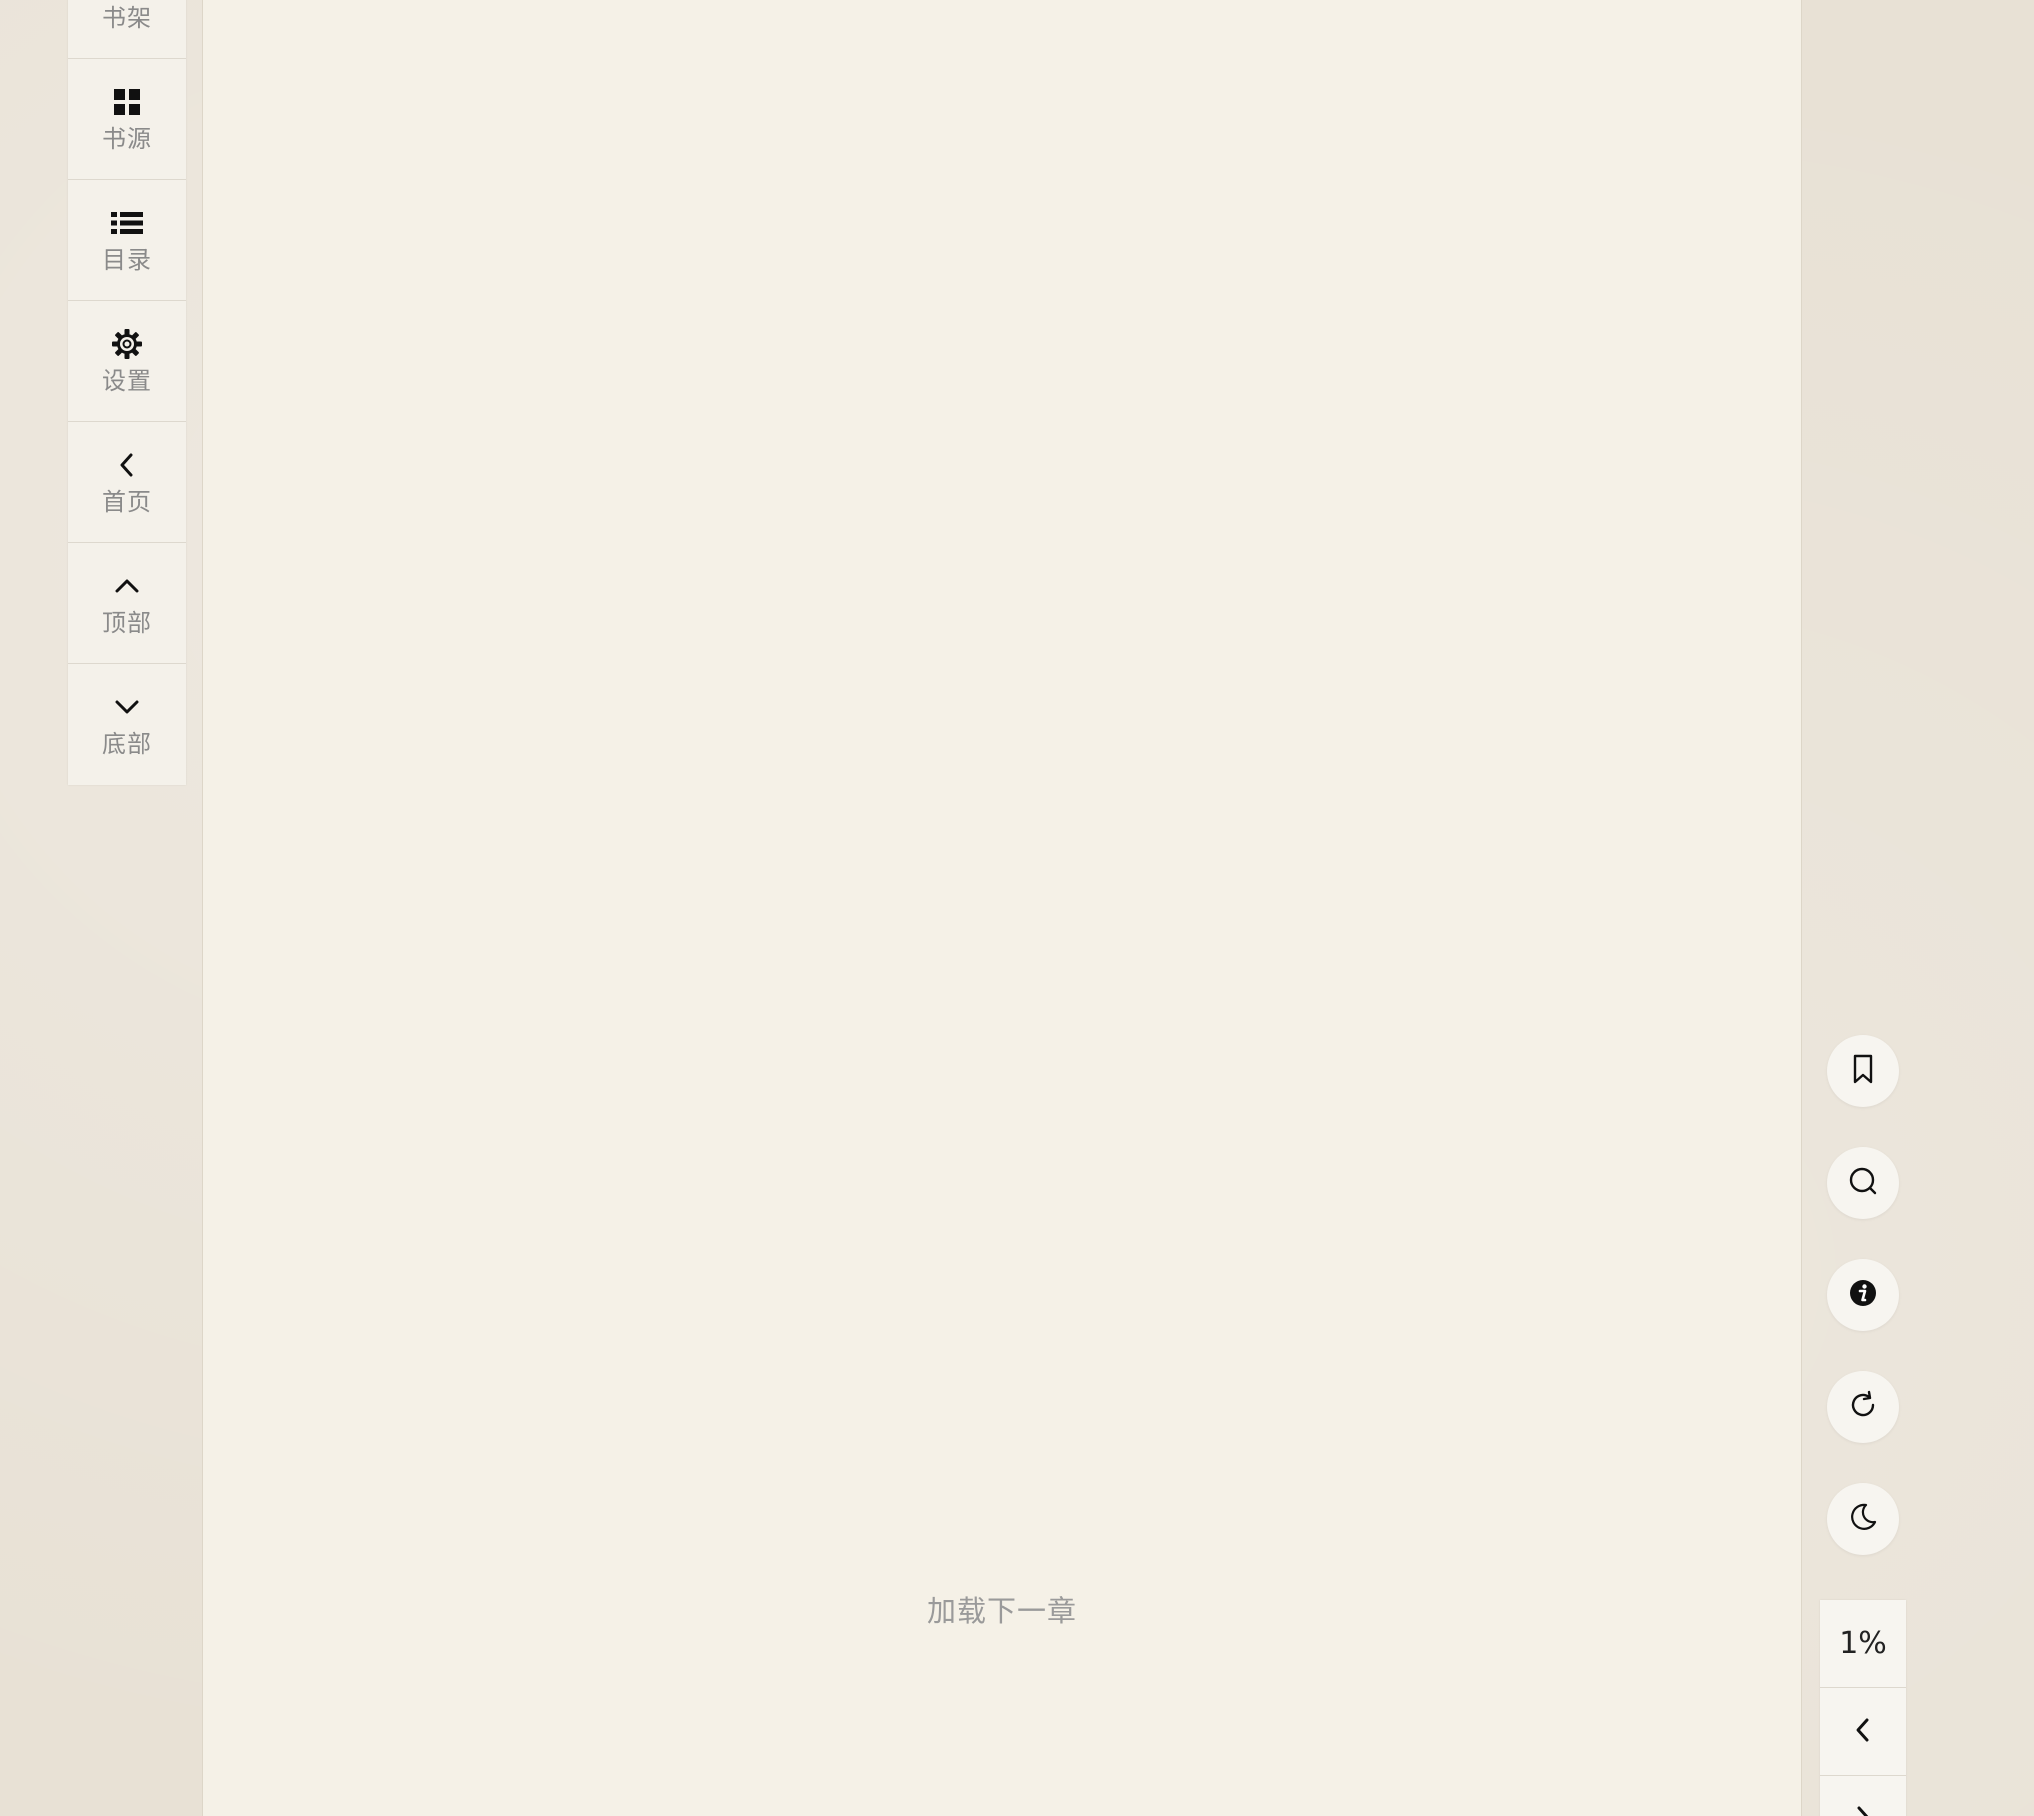 Image resolution: width=2034 pixels, height=1816 pixels. I want to click on search-button, so click(1863, 1183).